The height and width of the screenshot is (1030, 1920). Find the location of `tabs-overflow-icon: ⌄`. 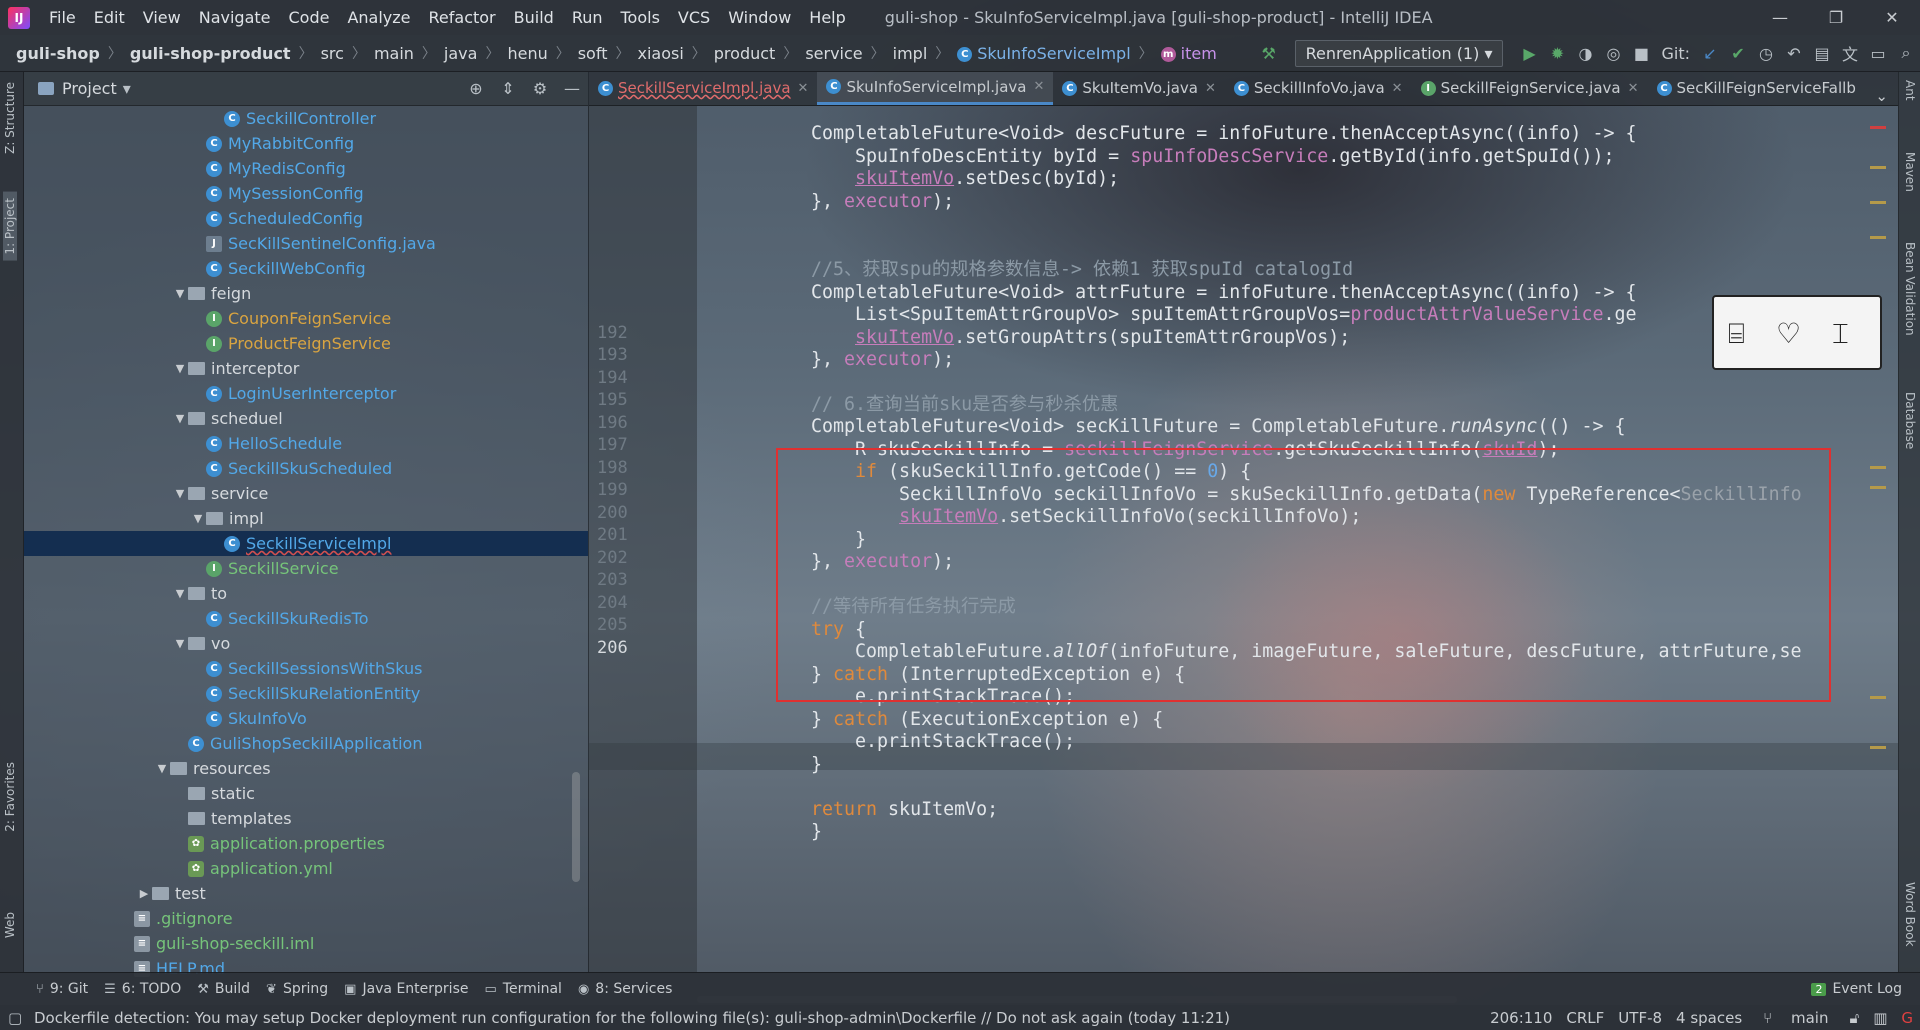

tabs-overflow-icon: ⌄ is located at coordinates (1881, 96).